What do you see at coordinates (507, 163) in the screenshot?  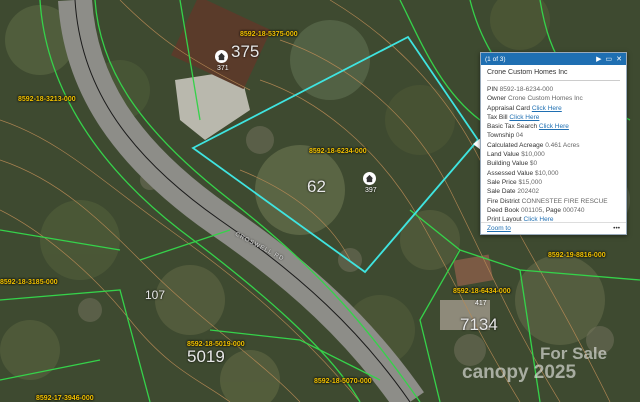 I see `field-label: Building Value` at bounding box center [507, 163].